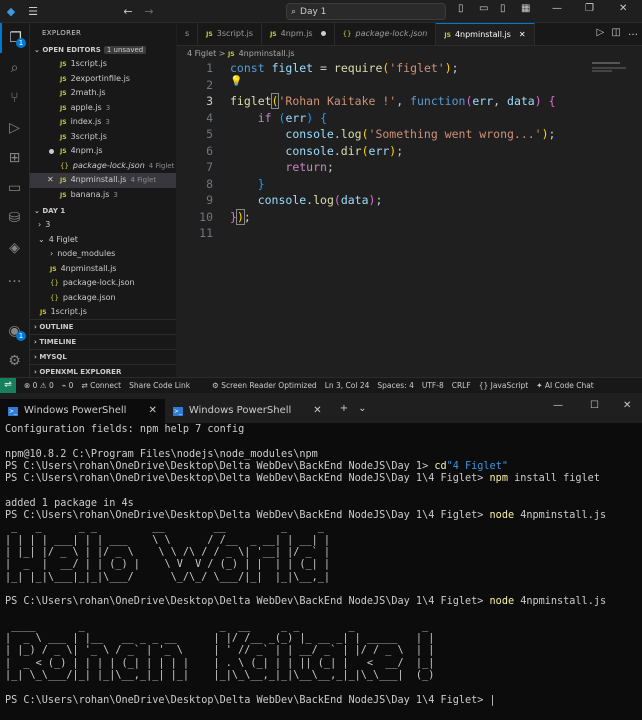 This screenshot has height=720, width=642. I want to click on tree-item: JS 1script.js, so click(103, 312).